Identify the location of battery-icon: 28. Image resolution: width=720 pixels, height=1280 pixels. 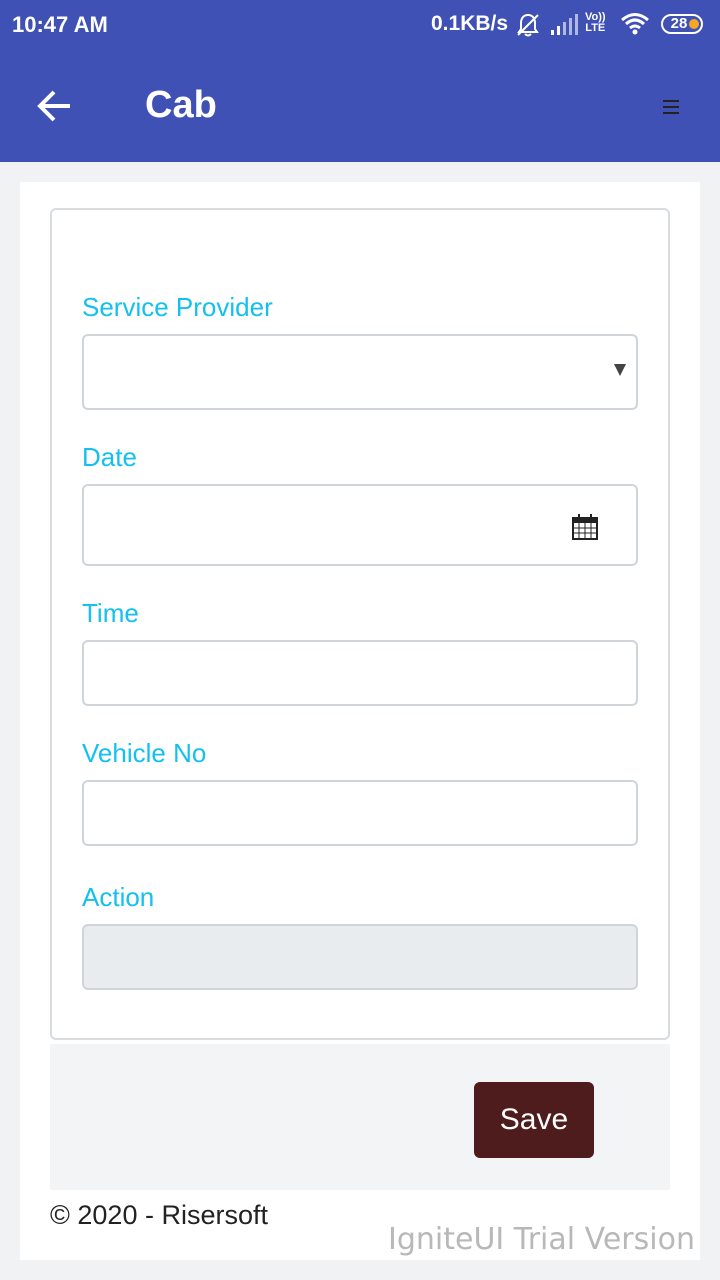
(682, 24).